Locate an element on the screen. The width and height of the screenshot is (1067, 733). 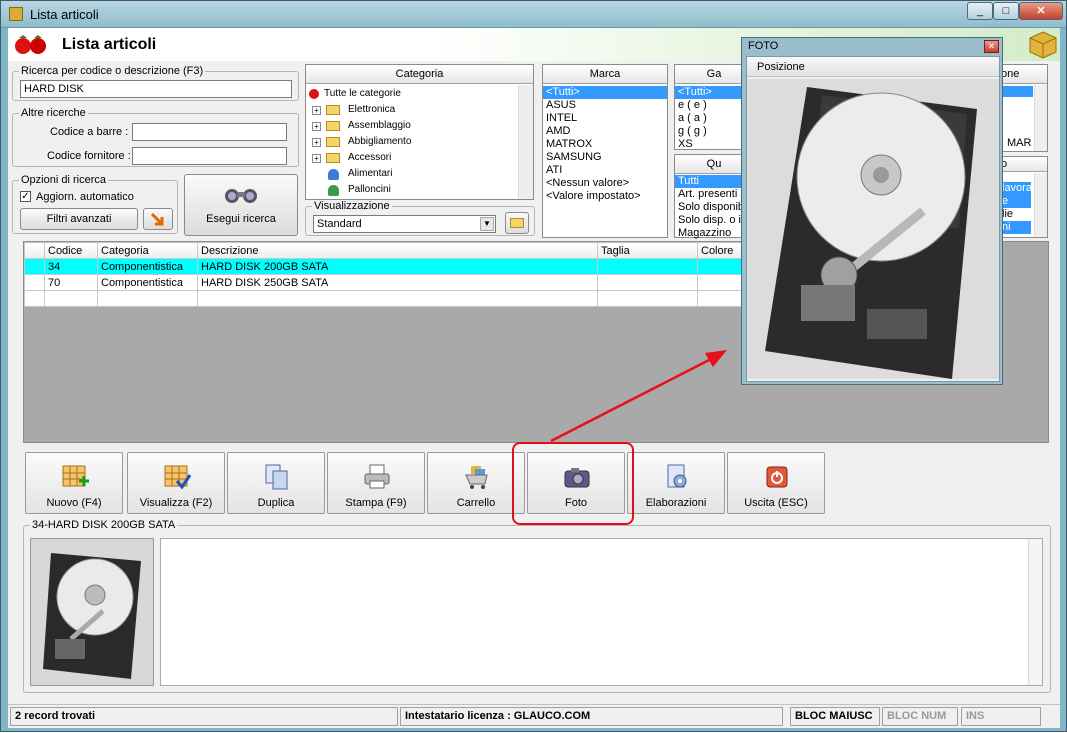
license-holder: Intestatario licenza : GLAUCO.COM is located at coordinates (591, 716).